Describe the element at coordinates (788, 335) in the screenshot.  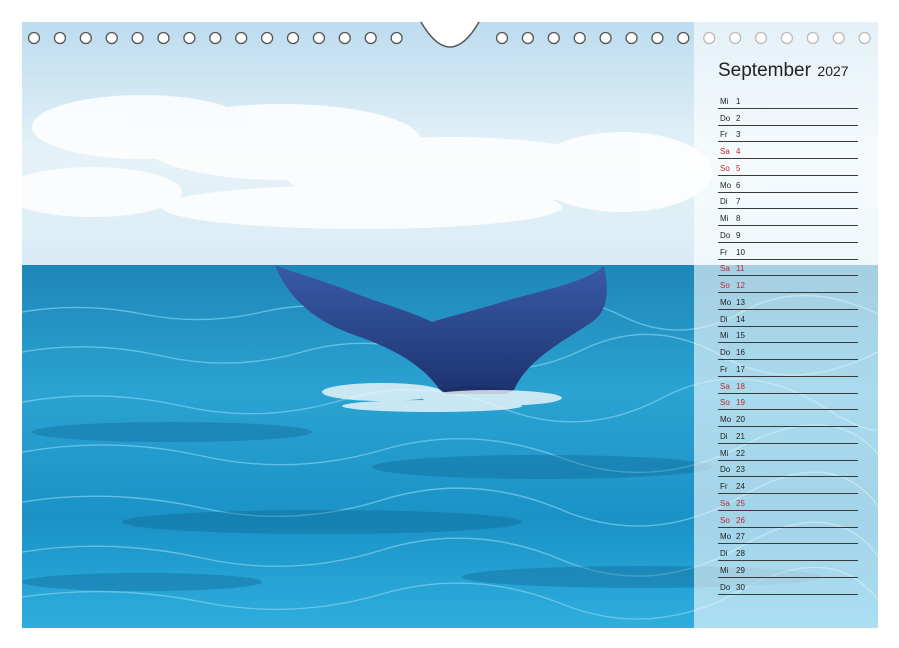
I see `day-row: Mi 15` at that location.